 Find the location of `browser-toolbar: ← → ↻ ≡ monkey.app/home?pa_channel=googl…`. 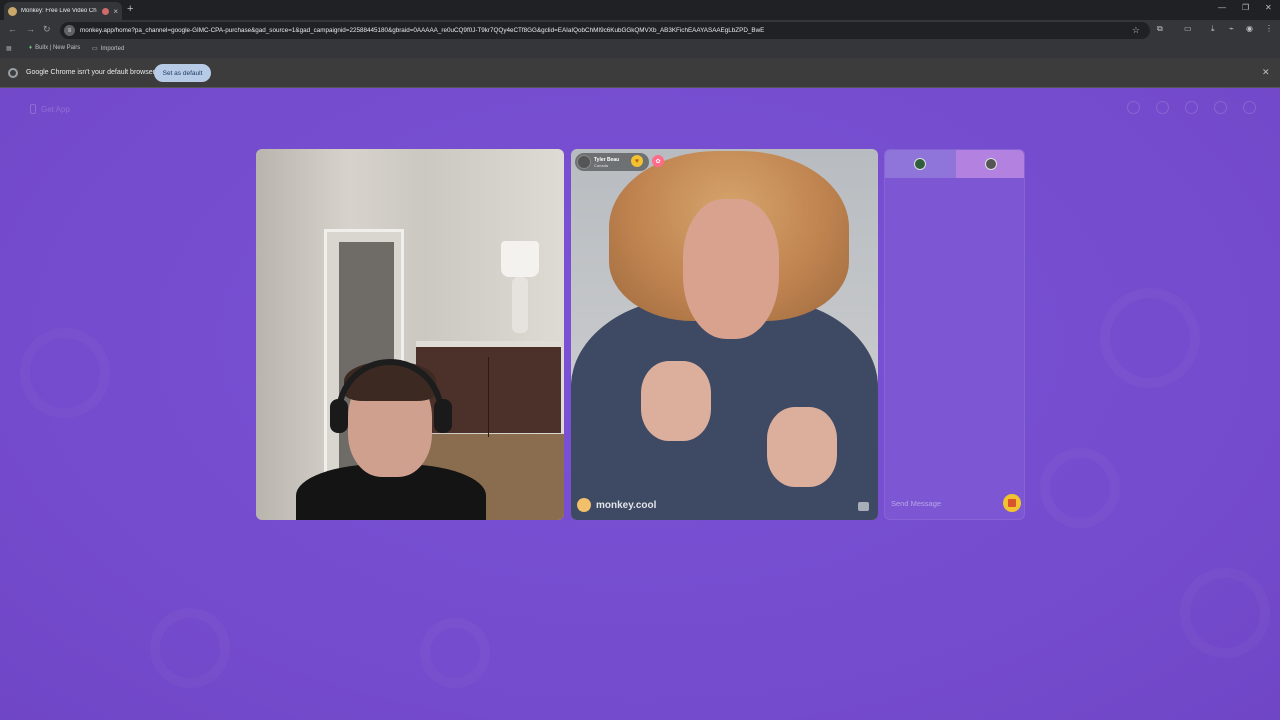

browser-toolbar: ← → ↻ ≡ monkey.app/home?pa_channel=googl… is located at coordinates (640, 30).